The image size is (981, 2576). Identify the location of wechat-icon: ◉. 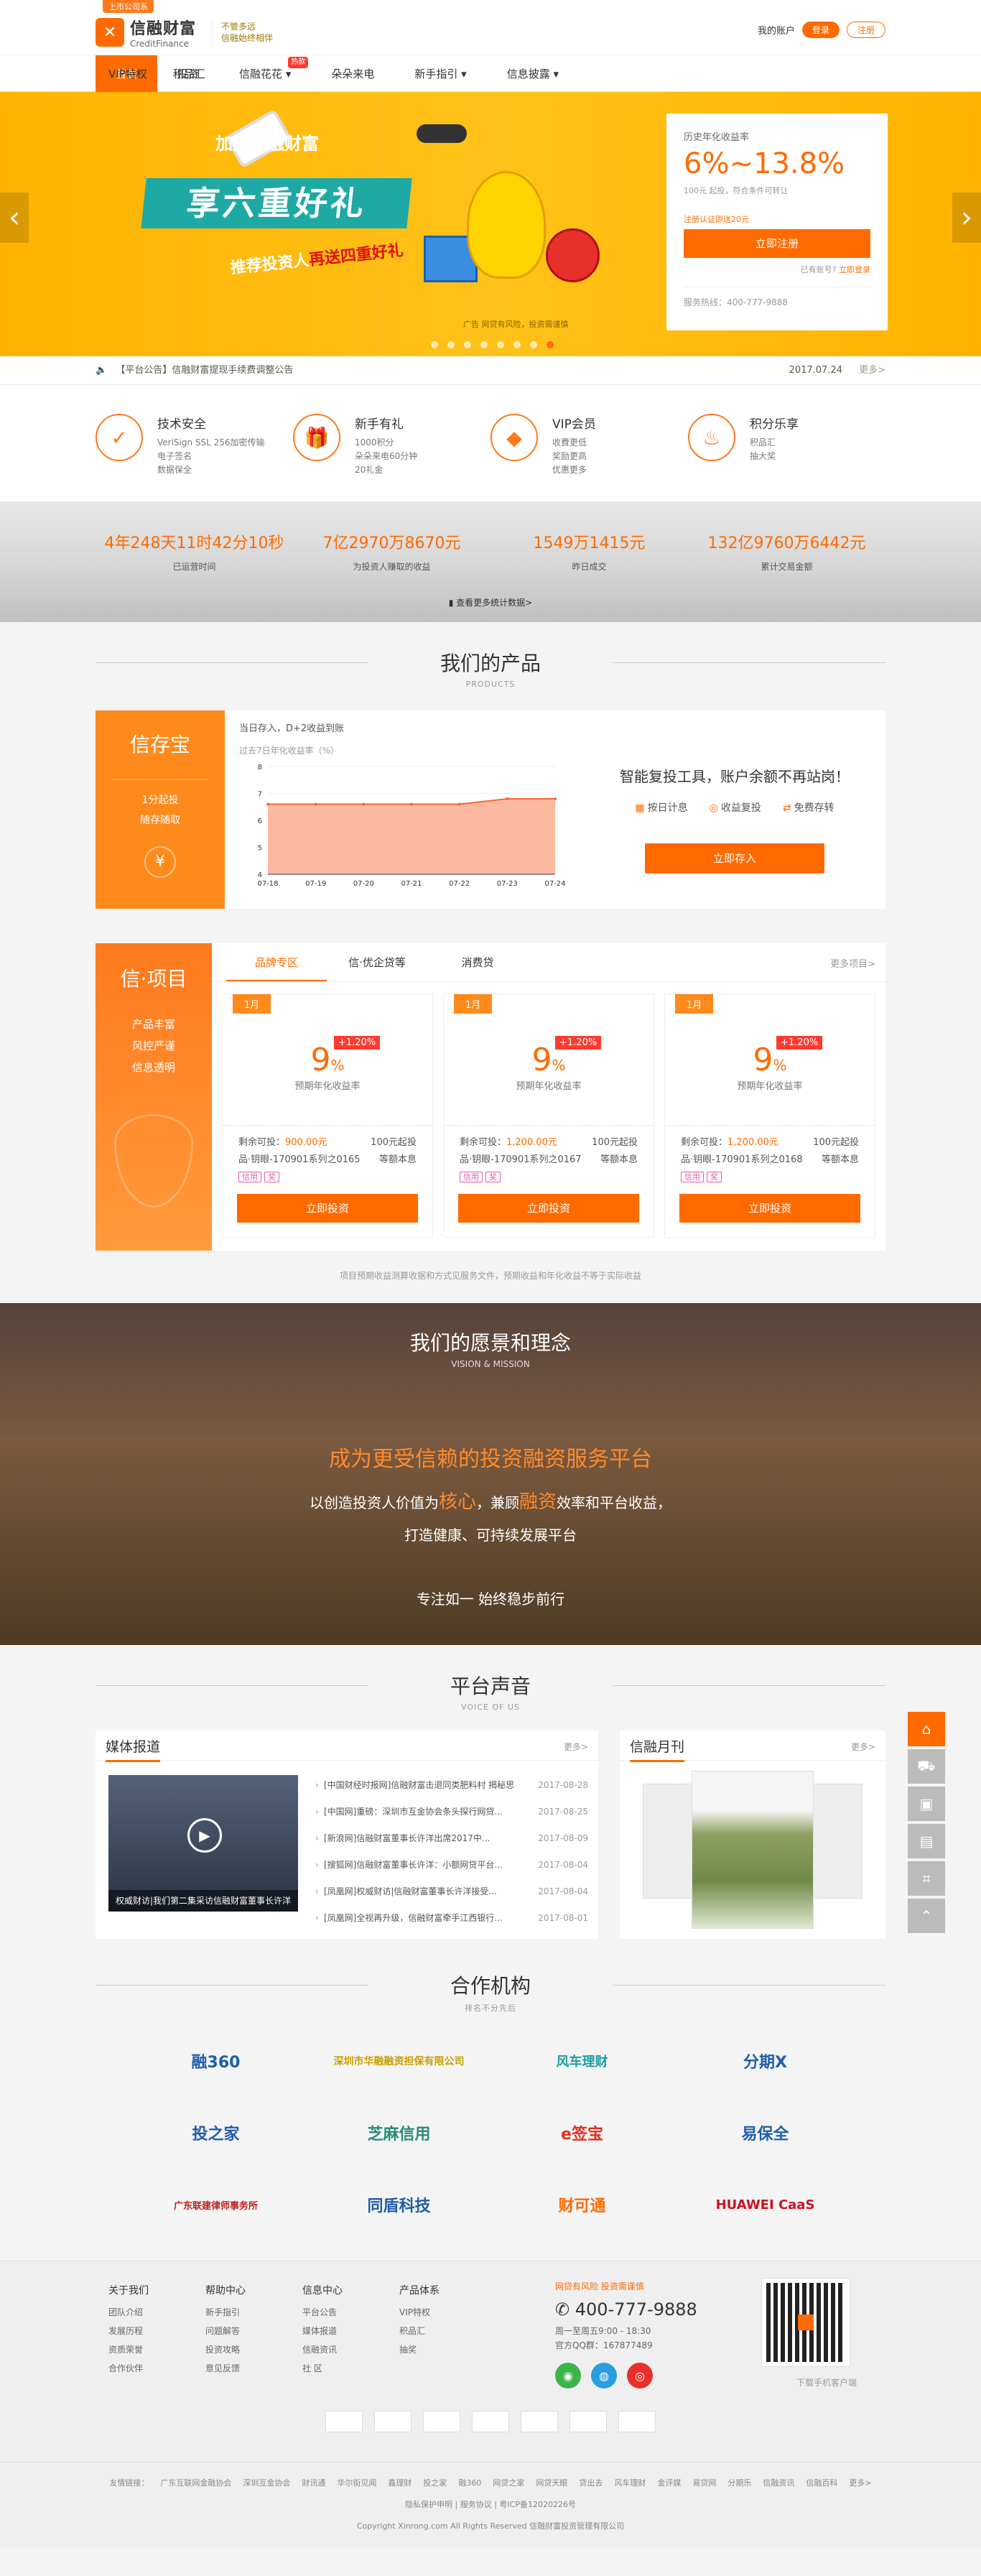
(568, 2376).